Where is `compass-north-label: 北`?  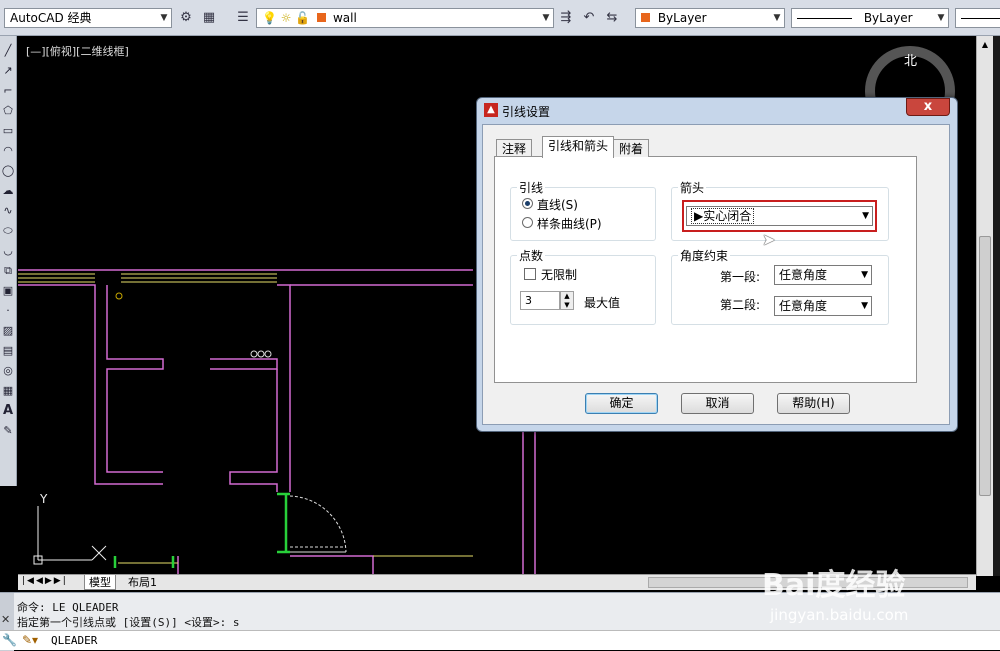
compass-north-label: 北 is located at coordinates (910, 59).